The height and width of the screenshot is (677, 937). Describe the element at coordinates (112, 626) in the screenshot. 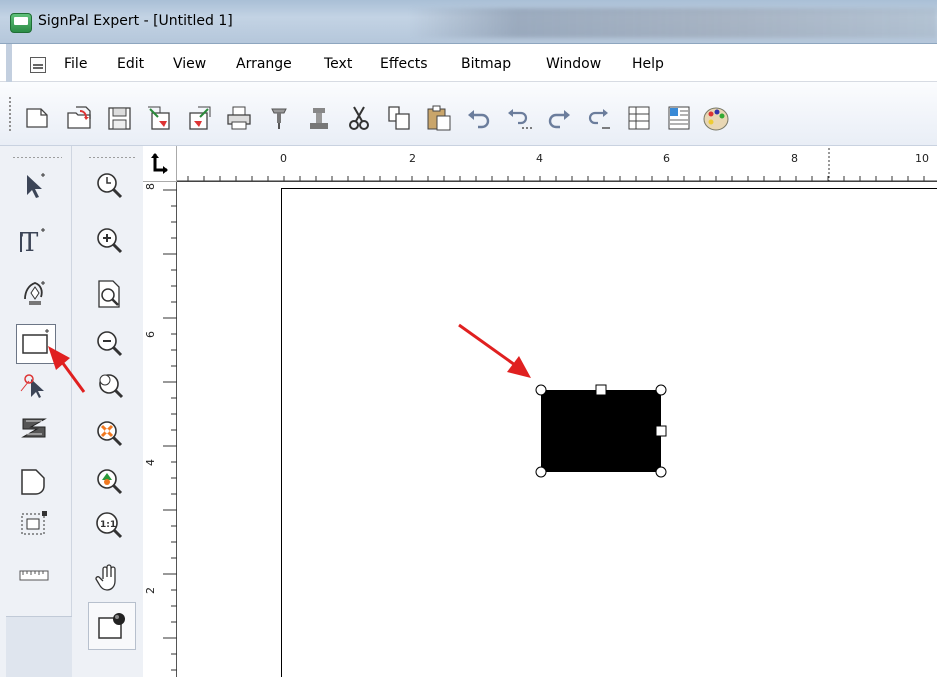

I see `fill-color-icon` at that location.